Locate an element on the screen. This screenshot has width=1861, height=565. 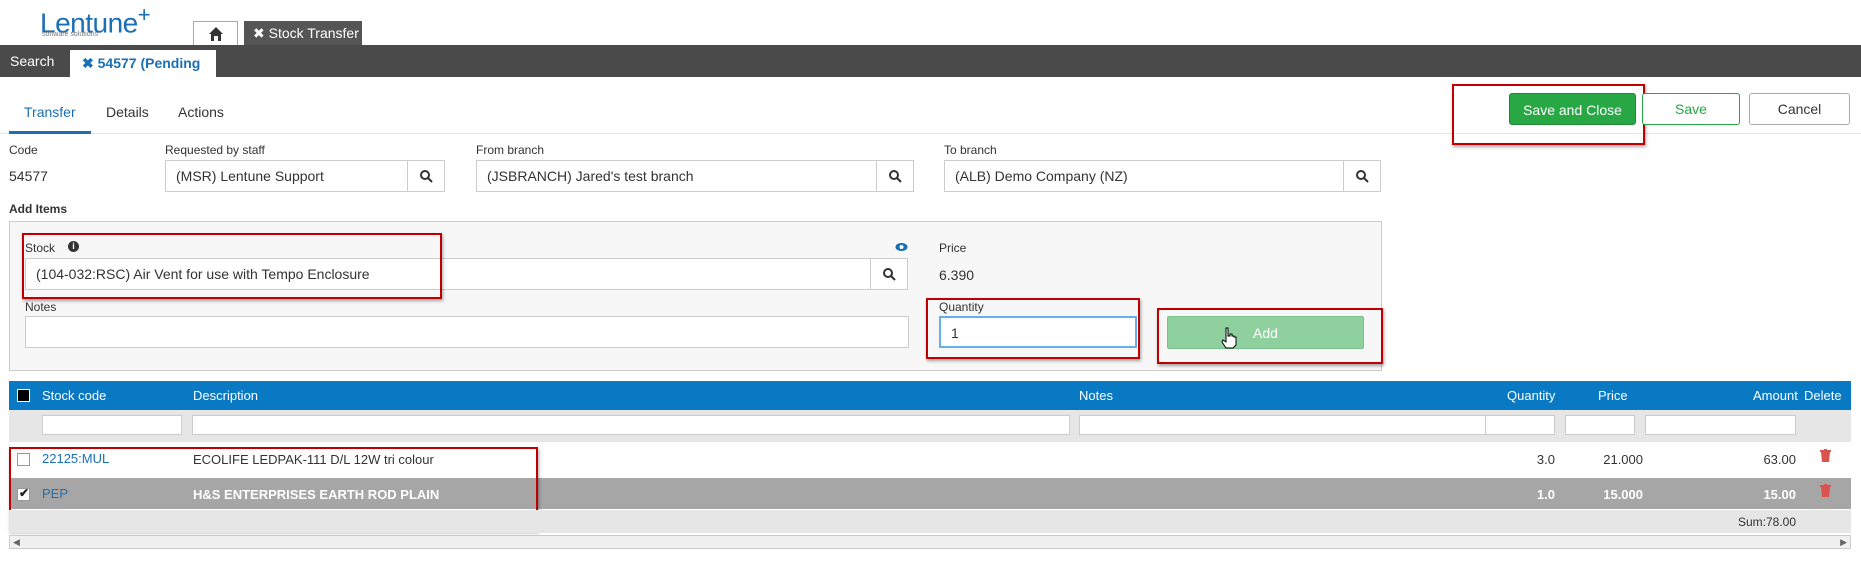
to-branch-label: To branch is located at coordinates (970, 150).